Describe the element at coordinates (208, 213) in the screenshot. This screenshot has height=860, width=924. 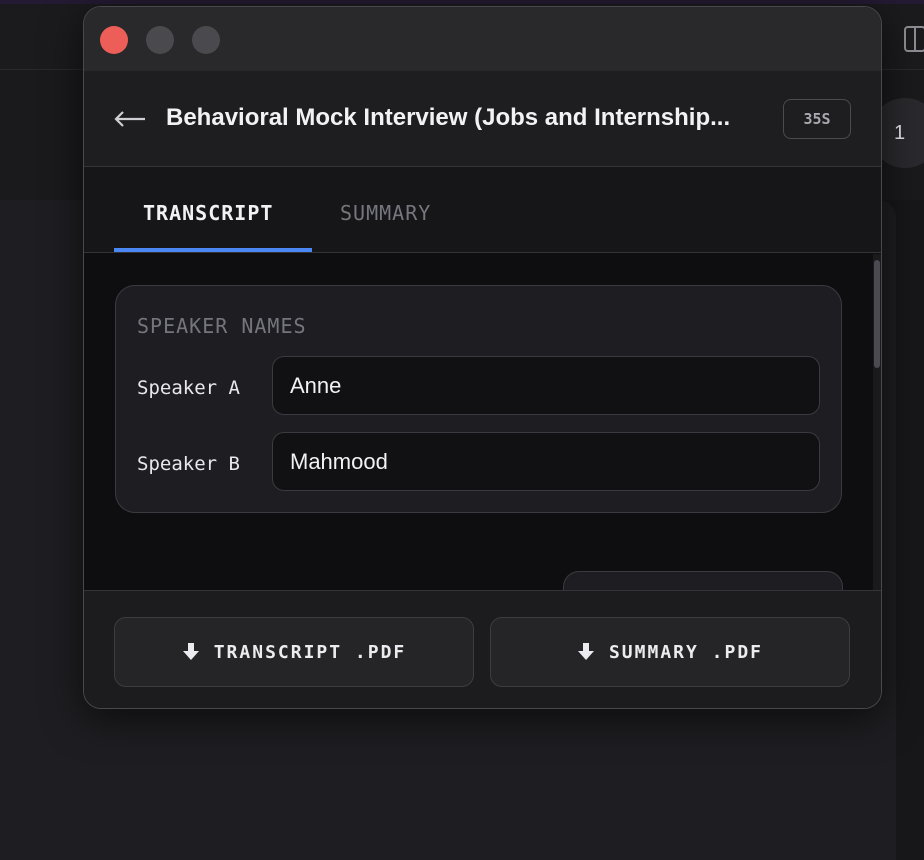
I see `tab-transcript: TRANSCRIPT` at that location.